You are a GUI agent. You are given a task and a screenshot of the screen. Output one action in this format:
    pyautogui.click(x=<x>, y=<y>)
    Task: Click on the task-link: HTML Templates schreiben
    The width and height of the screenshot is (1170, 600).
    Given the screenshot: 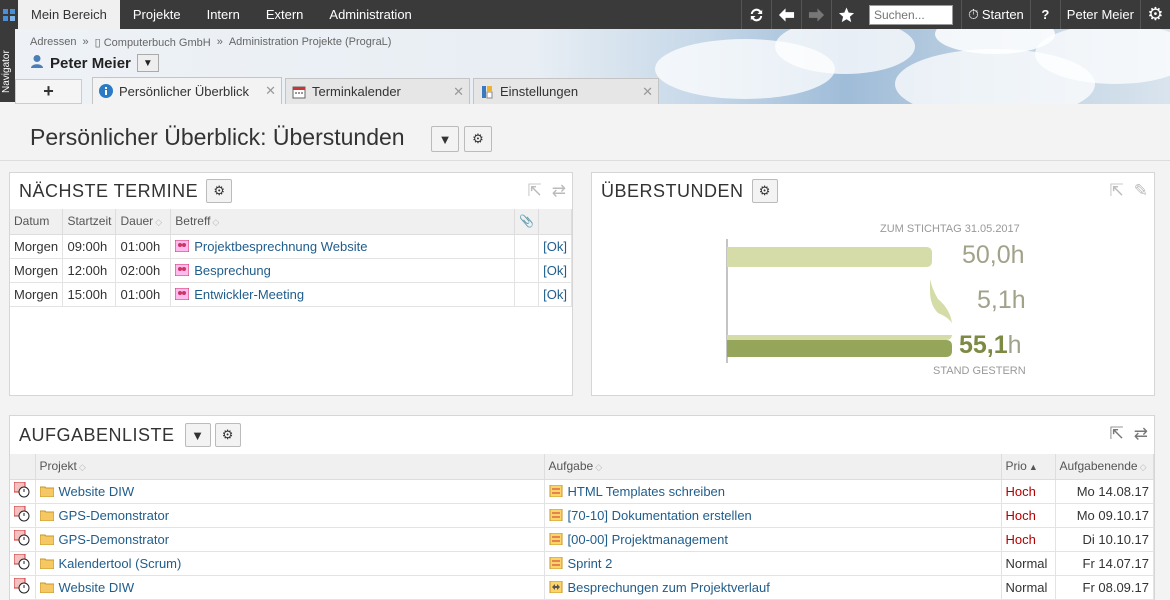 What is the action you would take?
    pyautogui.click(x=647, y=491)
    